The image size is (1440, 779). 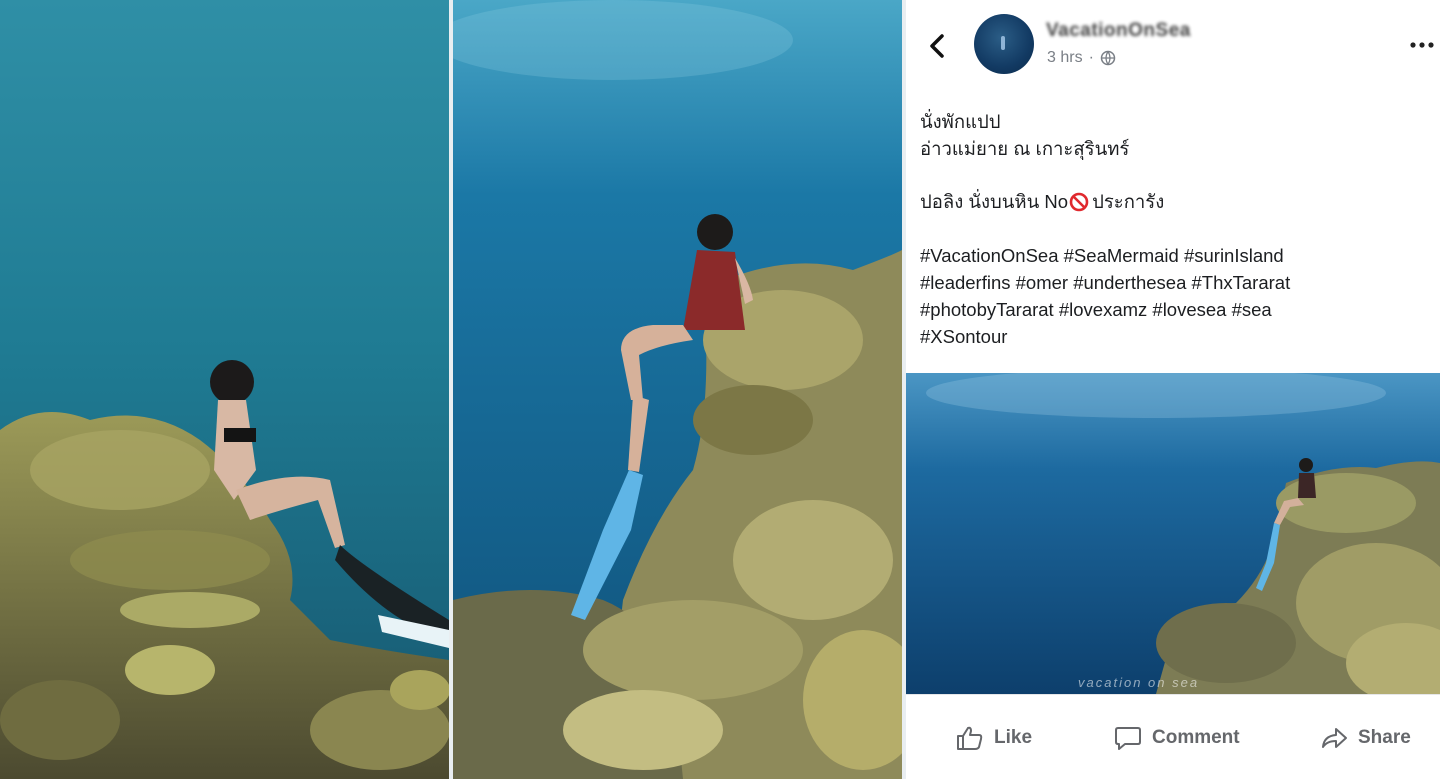 I want to click on globe-icon, so click(x=1108, y=58).